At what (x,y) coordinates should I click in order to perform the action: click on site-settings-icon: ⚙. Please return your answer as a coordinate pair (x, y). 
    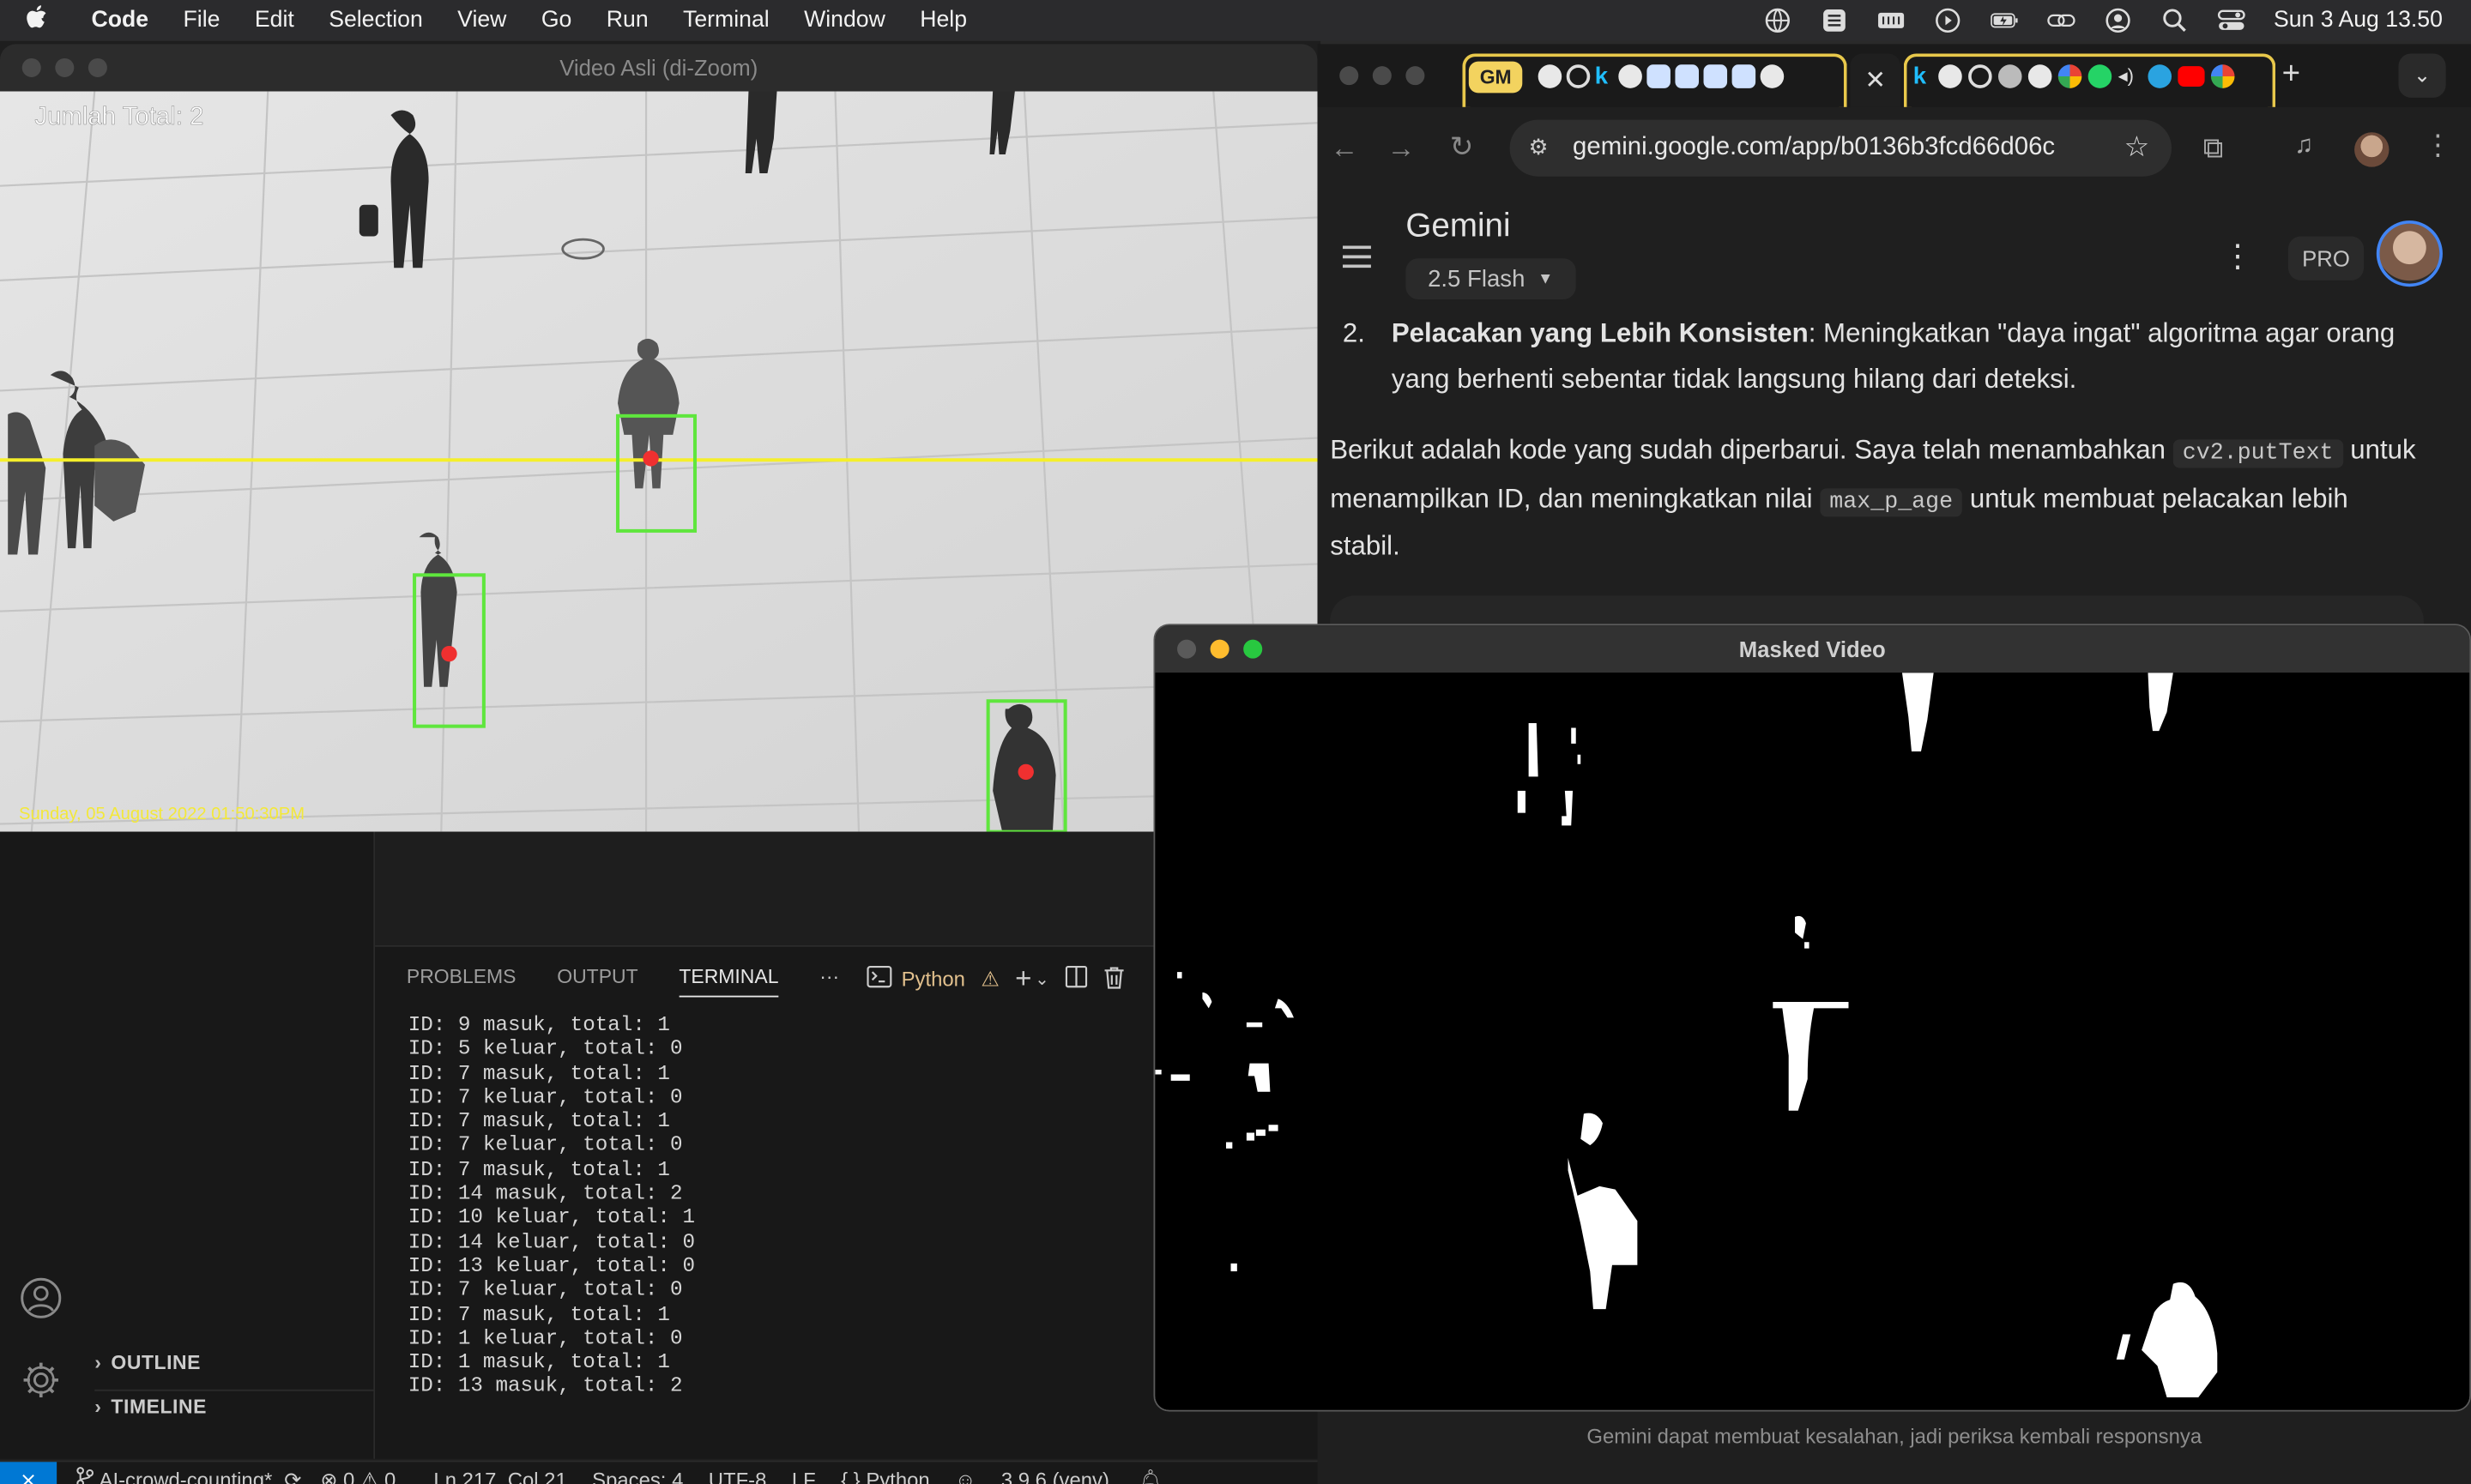
    Looking at the image, I should click on (1539, 147).